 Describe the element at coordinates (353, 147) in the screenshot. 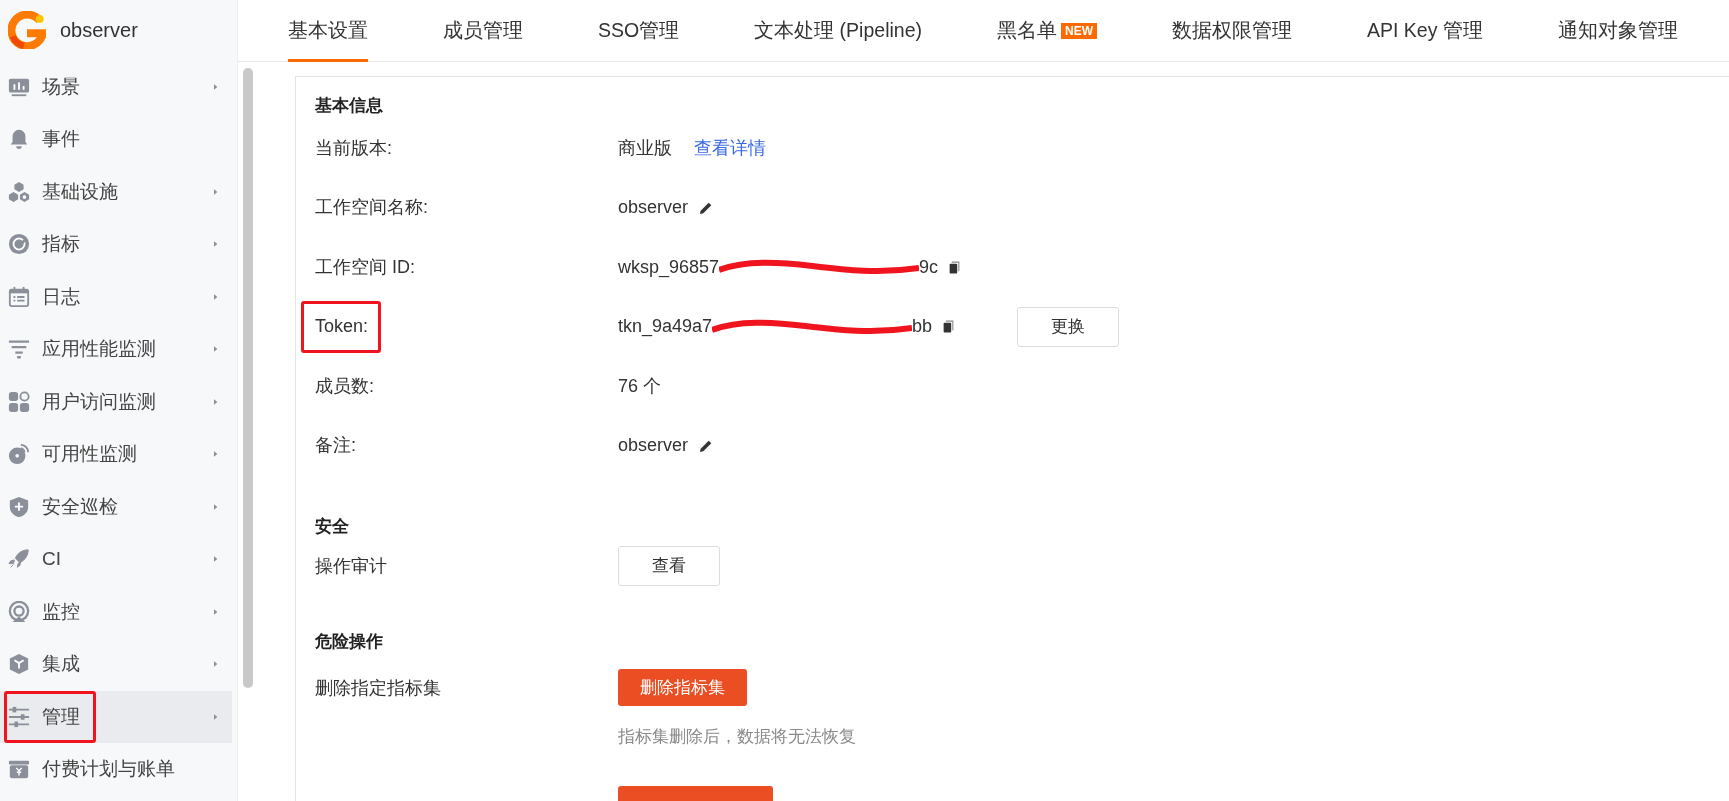

I see `field-label: 当前版本:` at that location.